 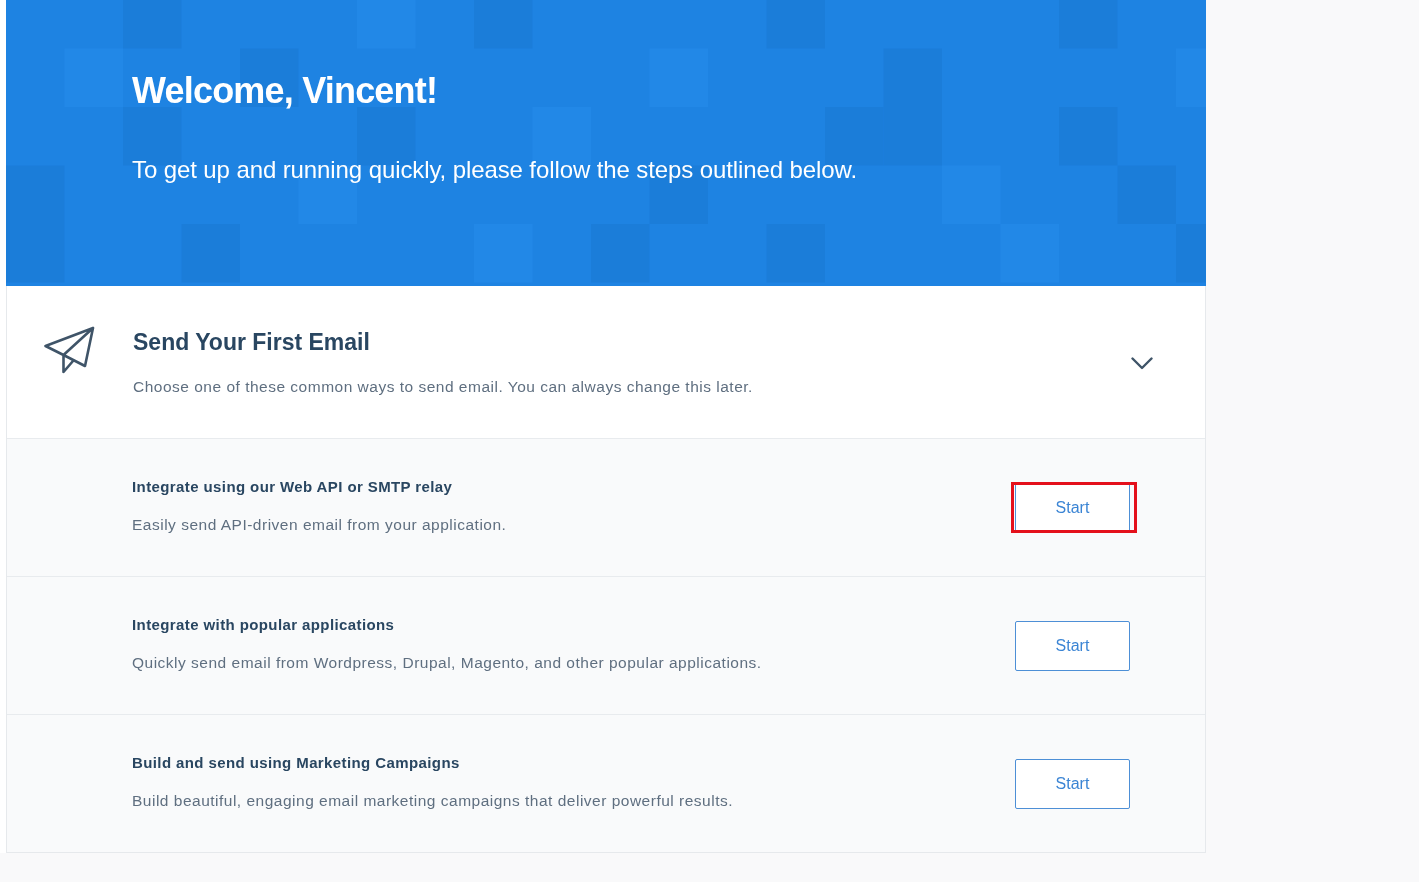 What do you see at coordinates (292, 486) in the screenshot?
I see `option-title: Integrate using our Web API or SMTP relay` at bounding box center [292, 486].